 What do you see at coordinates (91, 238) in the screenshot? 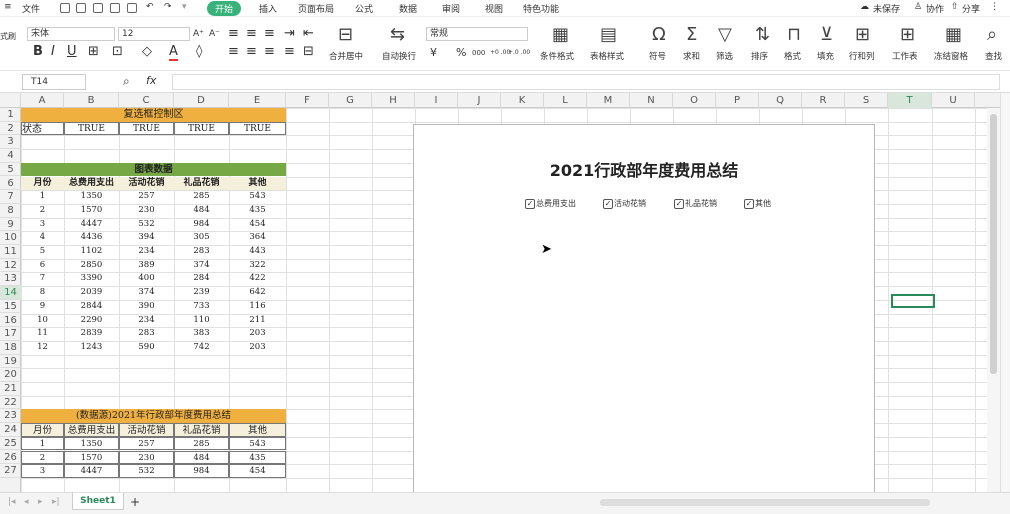
I see `data-cell: 4436` at bounding box center [91, 238].